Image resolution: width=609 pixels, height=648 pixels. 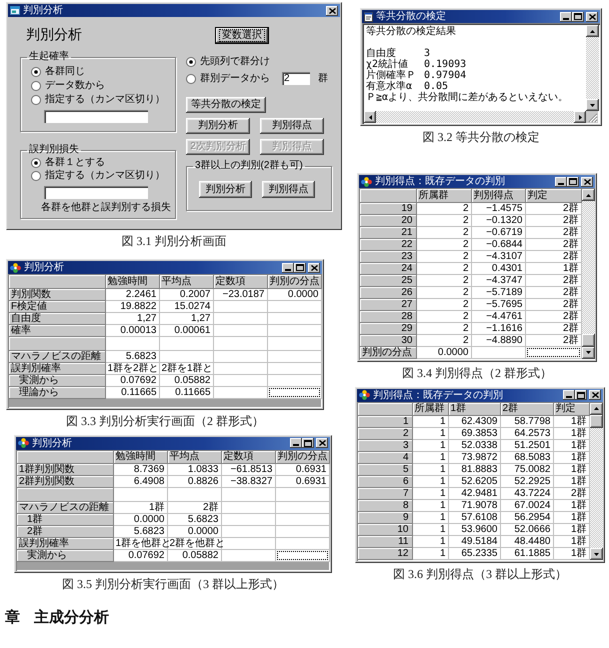 I want to click on window-title: 等共分散の検定, so click(x=411, y=16).